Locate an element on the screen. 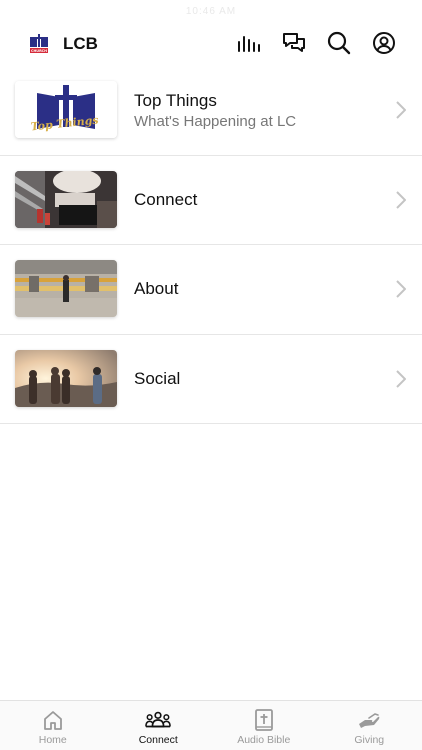 The width and height of the screenshot is (422, 750). row-text: About is located at coordinates (156, 289).